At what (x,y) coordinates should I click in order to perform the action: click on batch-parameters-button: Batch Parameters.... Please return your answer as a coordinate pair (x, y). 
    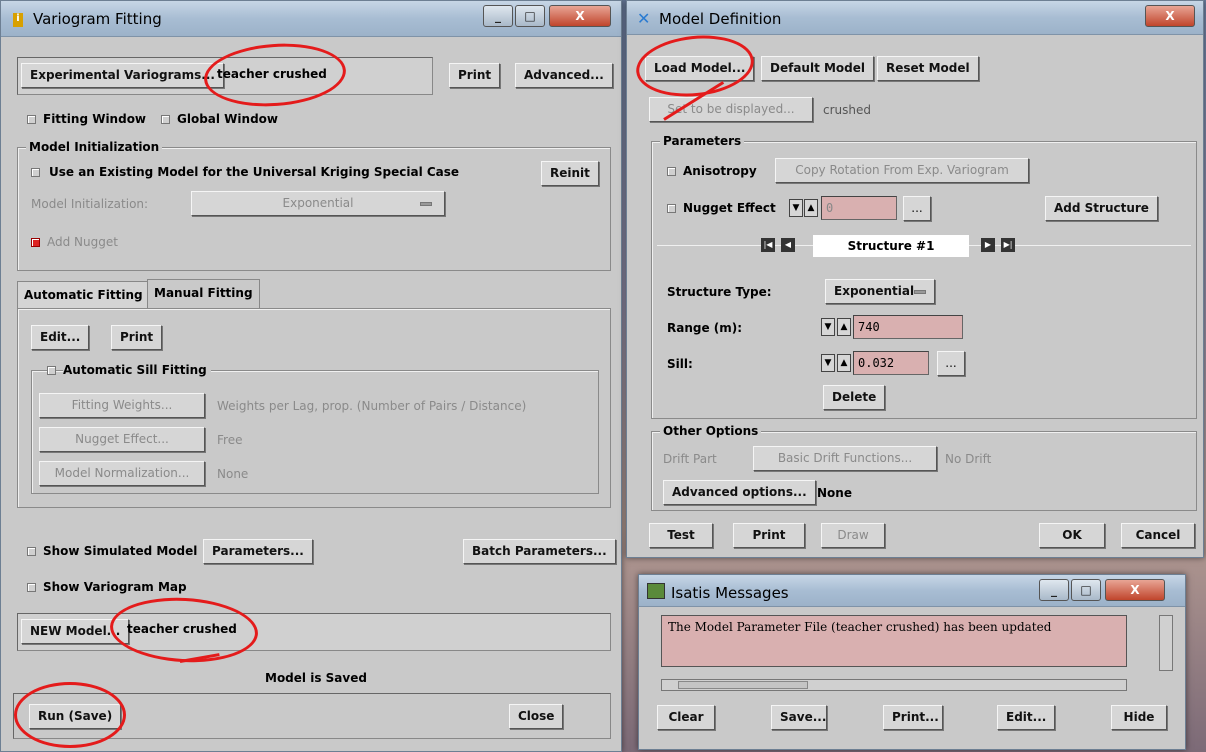
    Looking at the image, I should click on (539, 551).